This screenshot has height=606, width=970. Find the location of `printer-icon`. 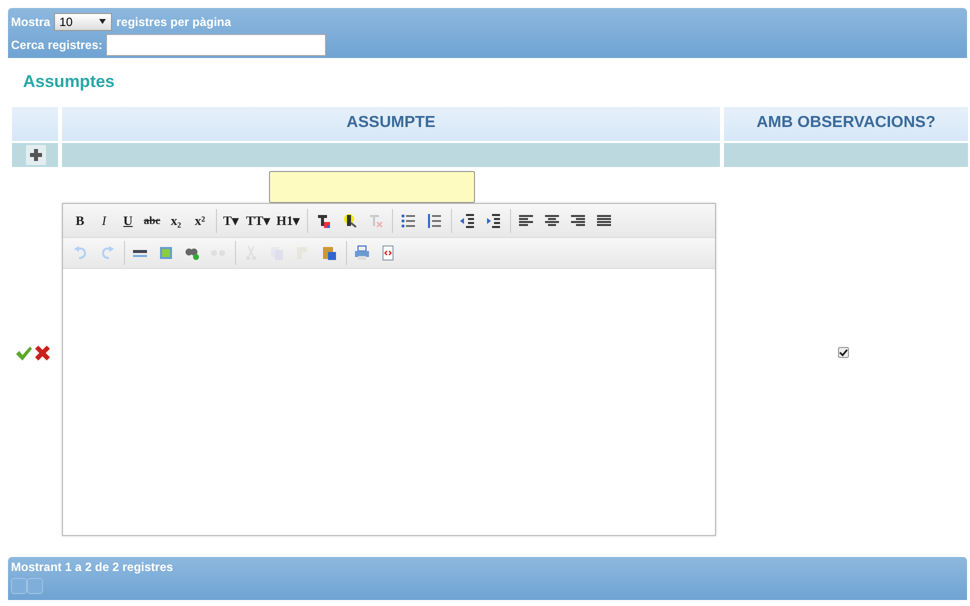

printer-icon is located at coordinates (362, 253).